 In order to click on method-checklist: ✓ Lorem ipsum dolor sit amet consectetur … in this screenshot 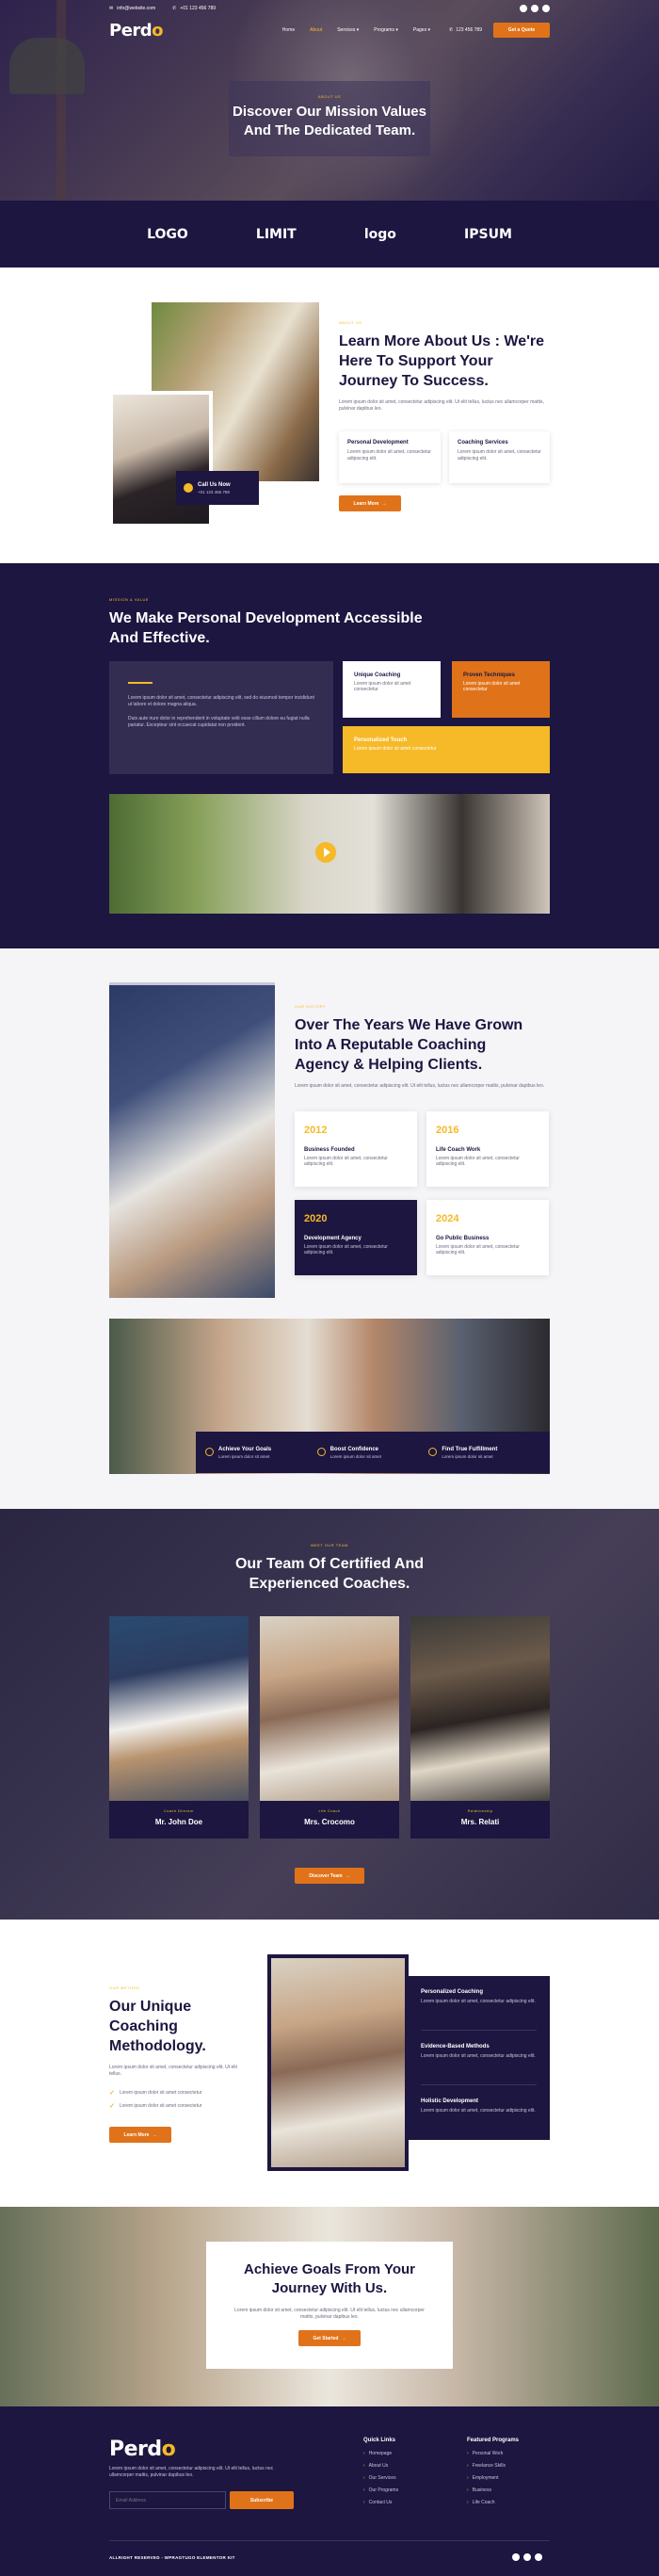, I will do `click(194, 2102)`.